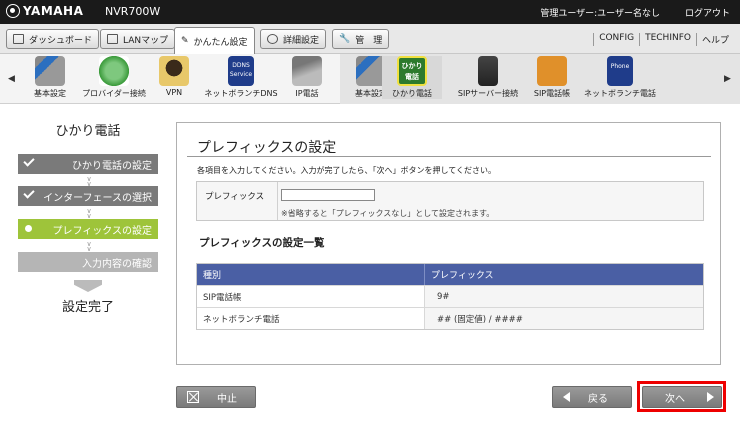  Describe the element at coordinates (117, 264) in the screenshot. I see `step-label: 入力内容の確認` at that location.